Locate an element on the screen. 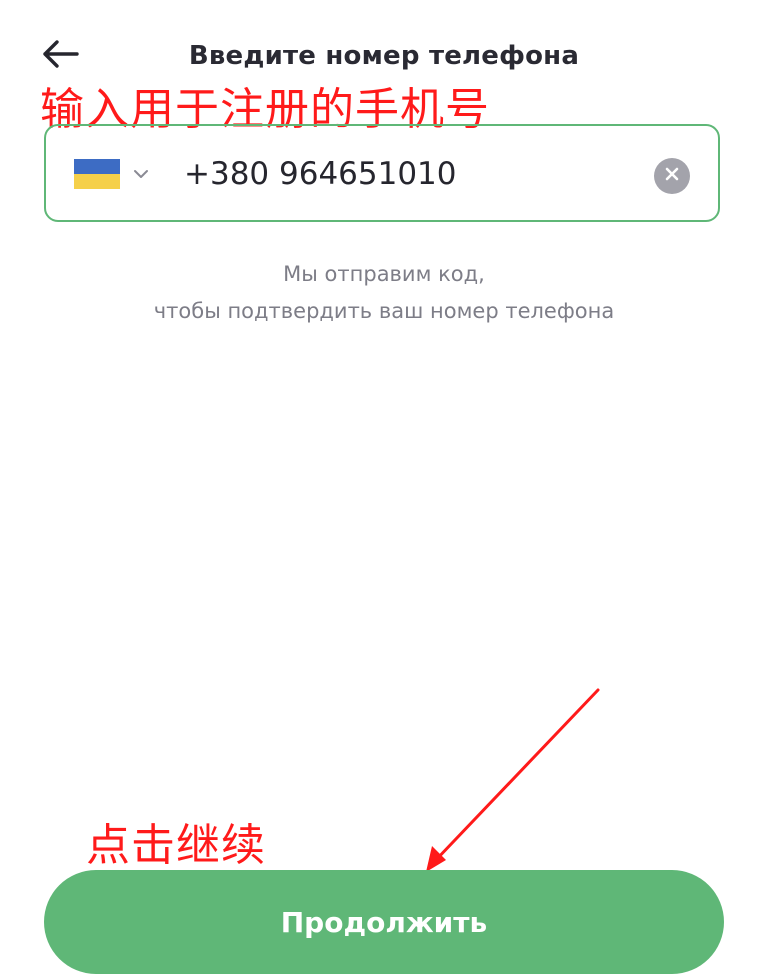  hint-line-1: Мы отправим код, is located at coordinates (384, 274).